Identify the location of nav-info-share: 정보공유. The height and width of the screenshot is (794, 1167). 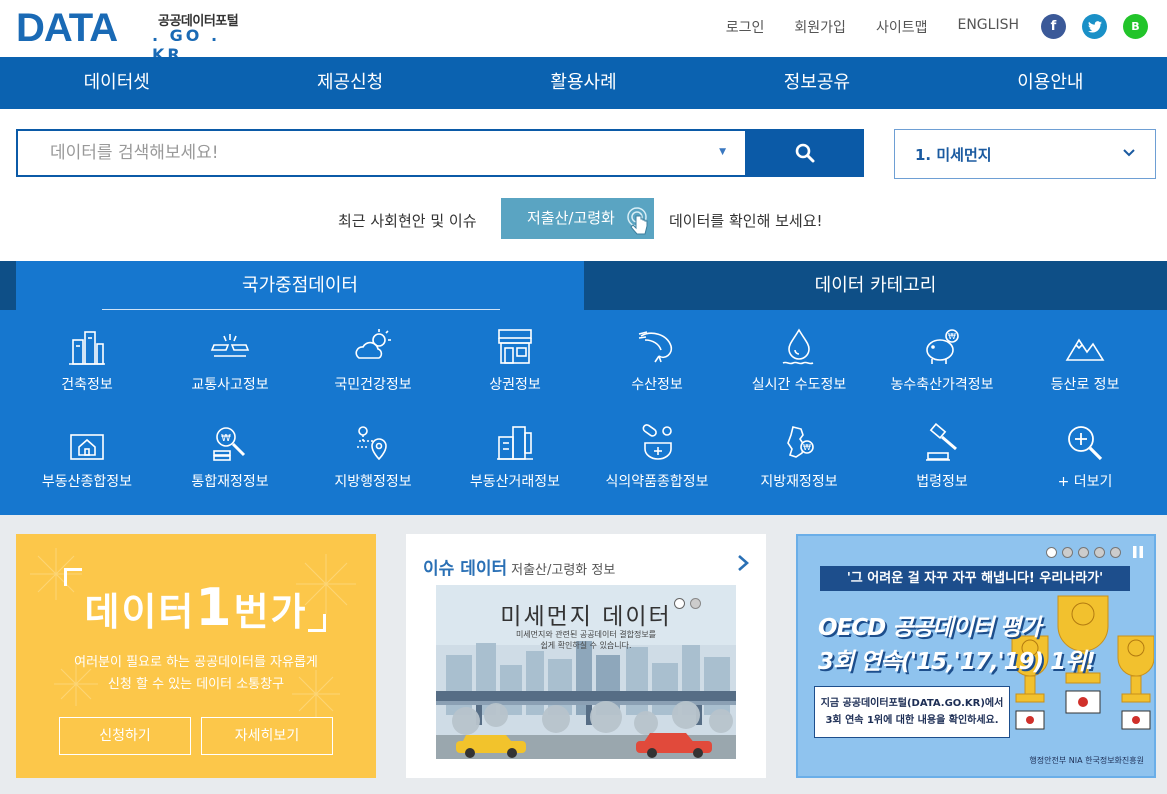
(816, 83).